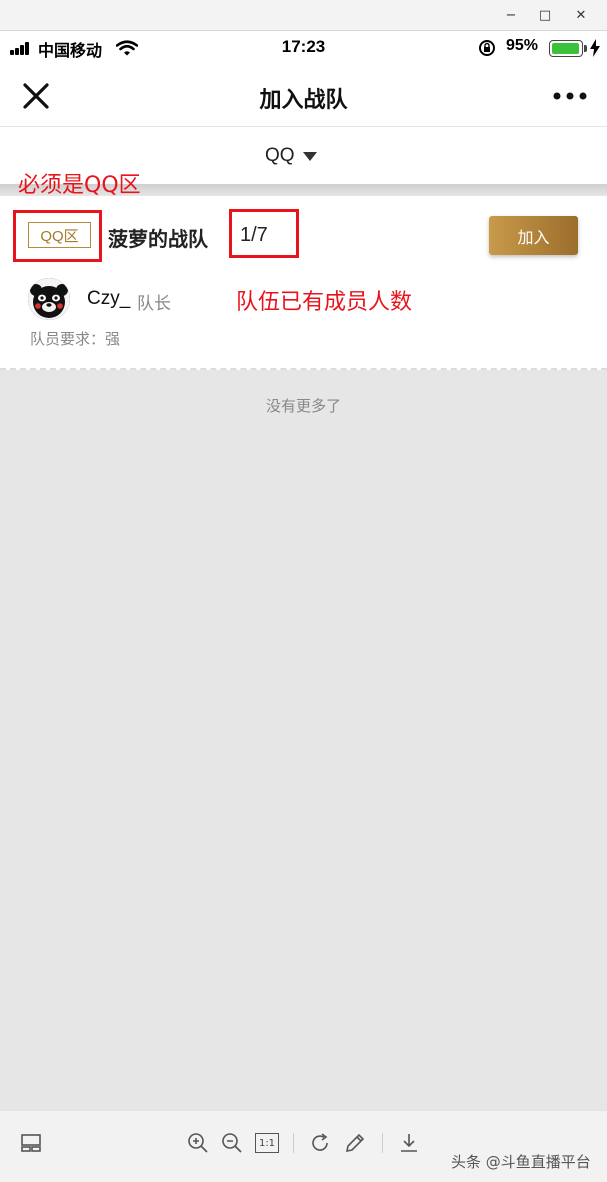  I want to click on status-bar: 中国移动 17:23 95%, so click(303, 48).